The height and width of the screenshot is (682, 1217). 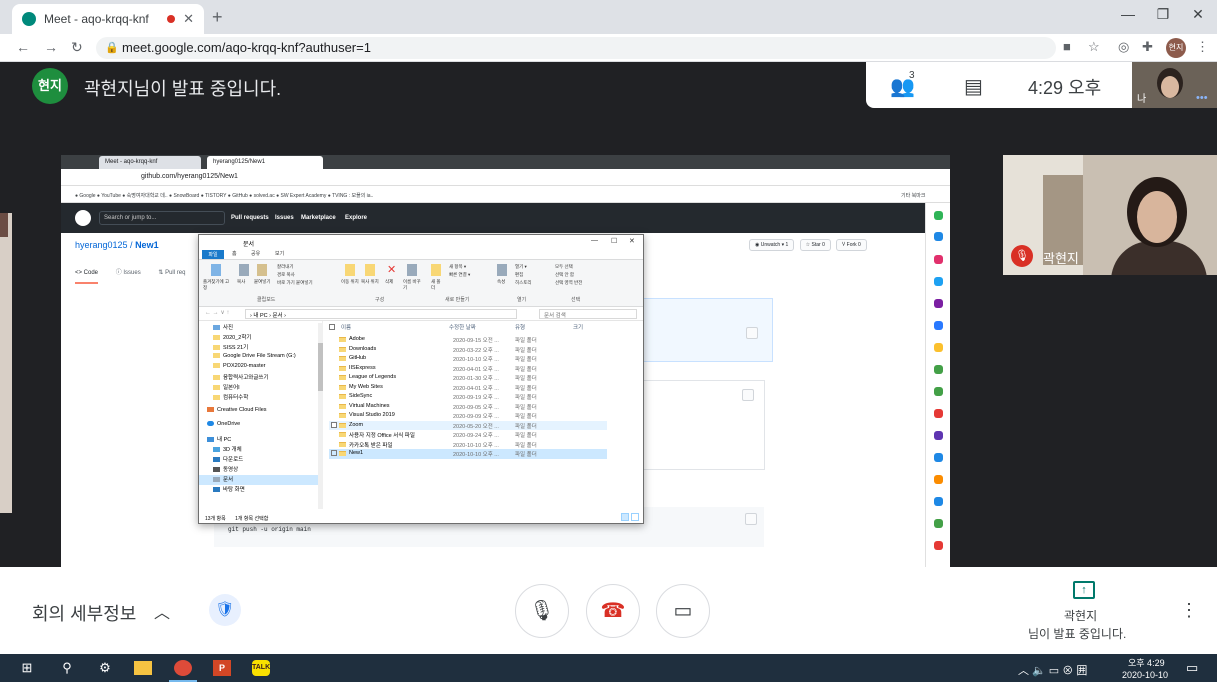 I want to click on github-star: ☆ Star 0, so click(x=815, y=245).